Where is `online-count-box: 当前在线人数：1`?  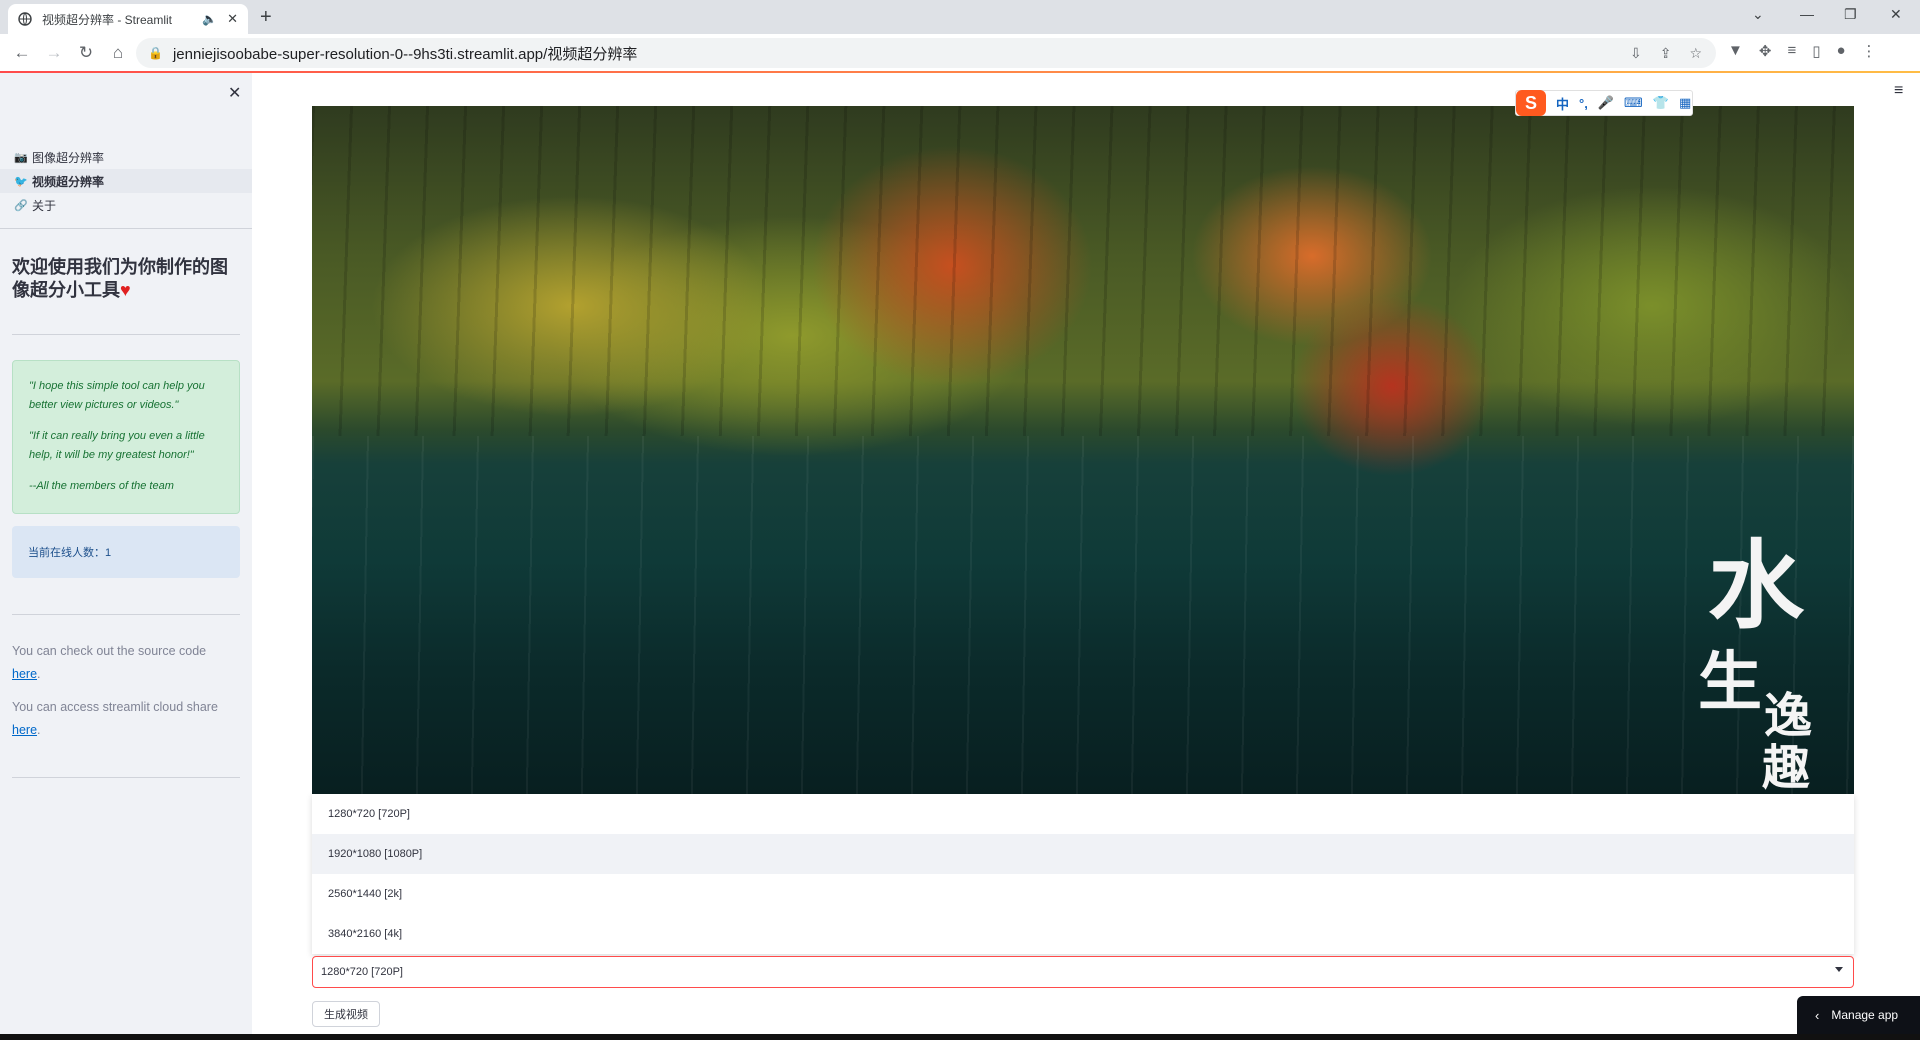 online-count-box: 当前在线人数：1 is located at coordinates (126, 552).